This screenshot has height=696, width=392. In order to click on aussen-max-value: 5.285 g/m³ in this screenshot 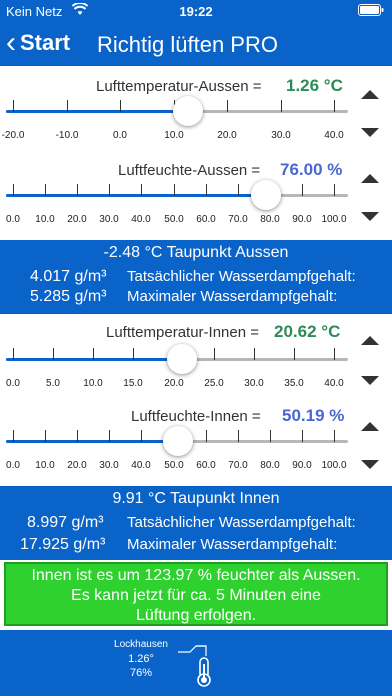, I will do `click(68, 296)`.